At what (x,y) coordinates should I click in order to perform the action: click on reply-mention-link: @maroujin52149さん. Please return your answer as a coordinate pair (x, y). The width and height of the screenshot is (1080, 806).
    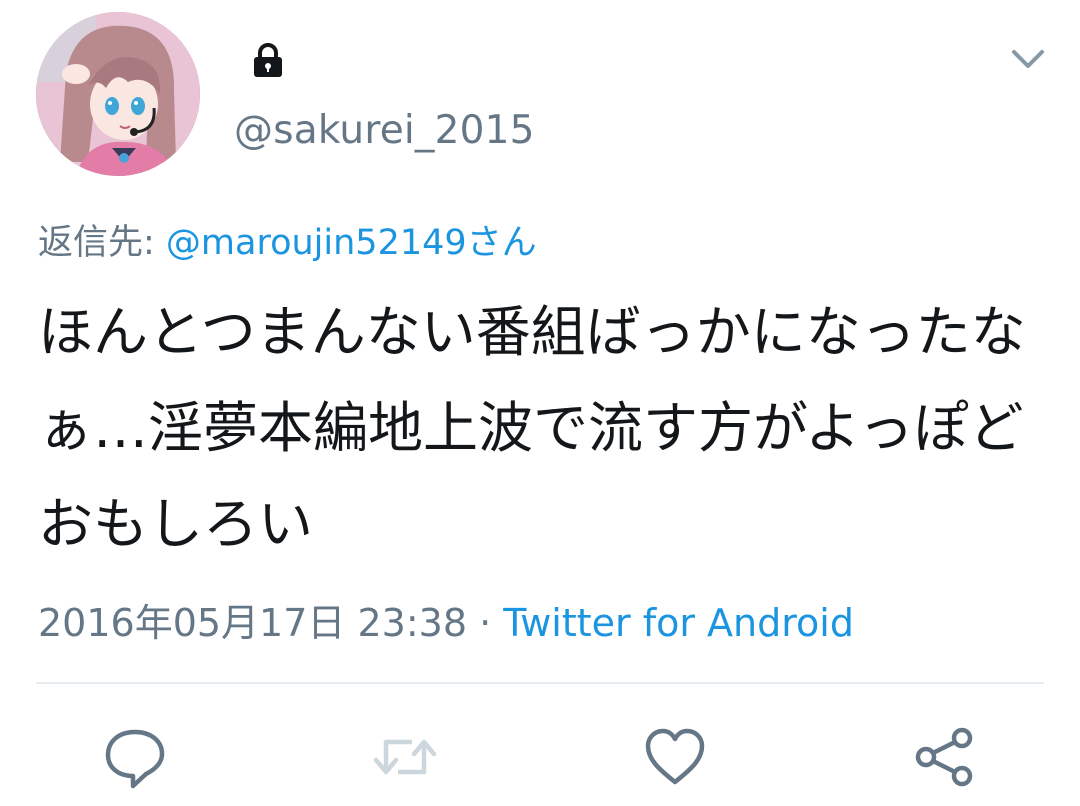
    Looking at the image, I should click on (351, 243).